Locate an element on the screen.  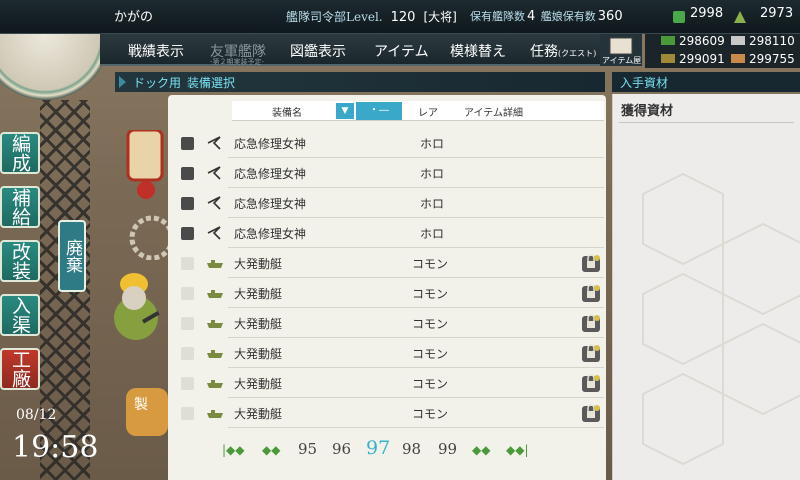
menu-remodel: 改装 is located at coordinates (20, 261).